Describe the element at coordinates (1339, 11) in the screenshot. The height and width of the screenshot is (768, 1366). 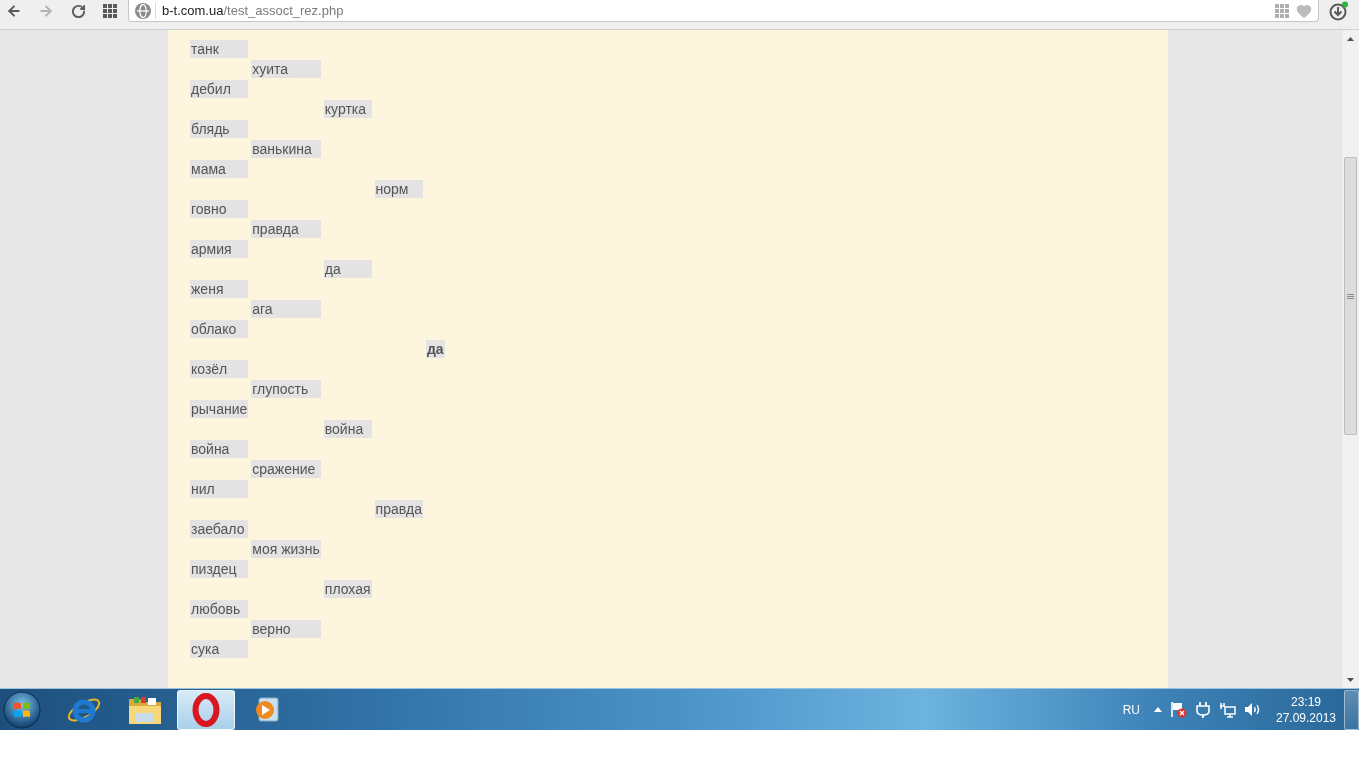
I see `download-icon` at that location.